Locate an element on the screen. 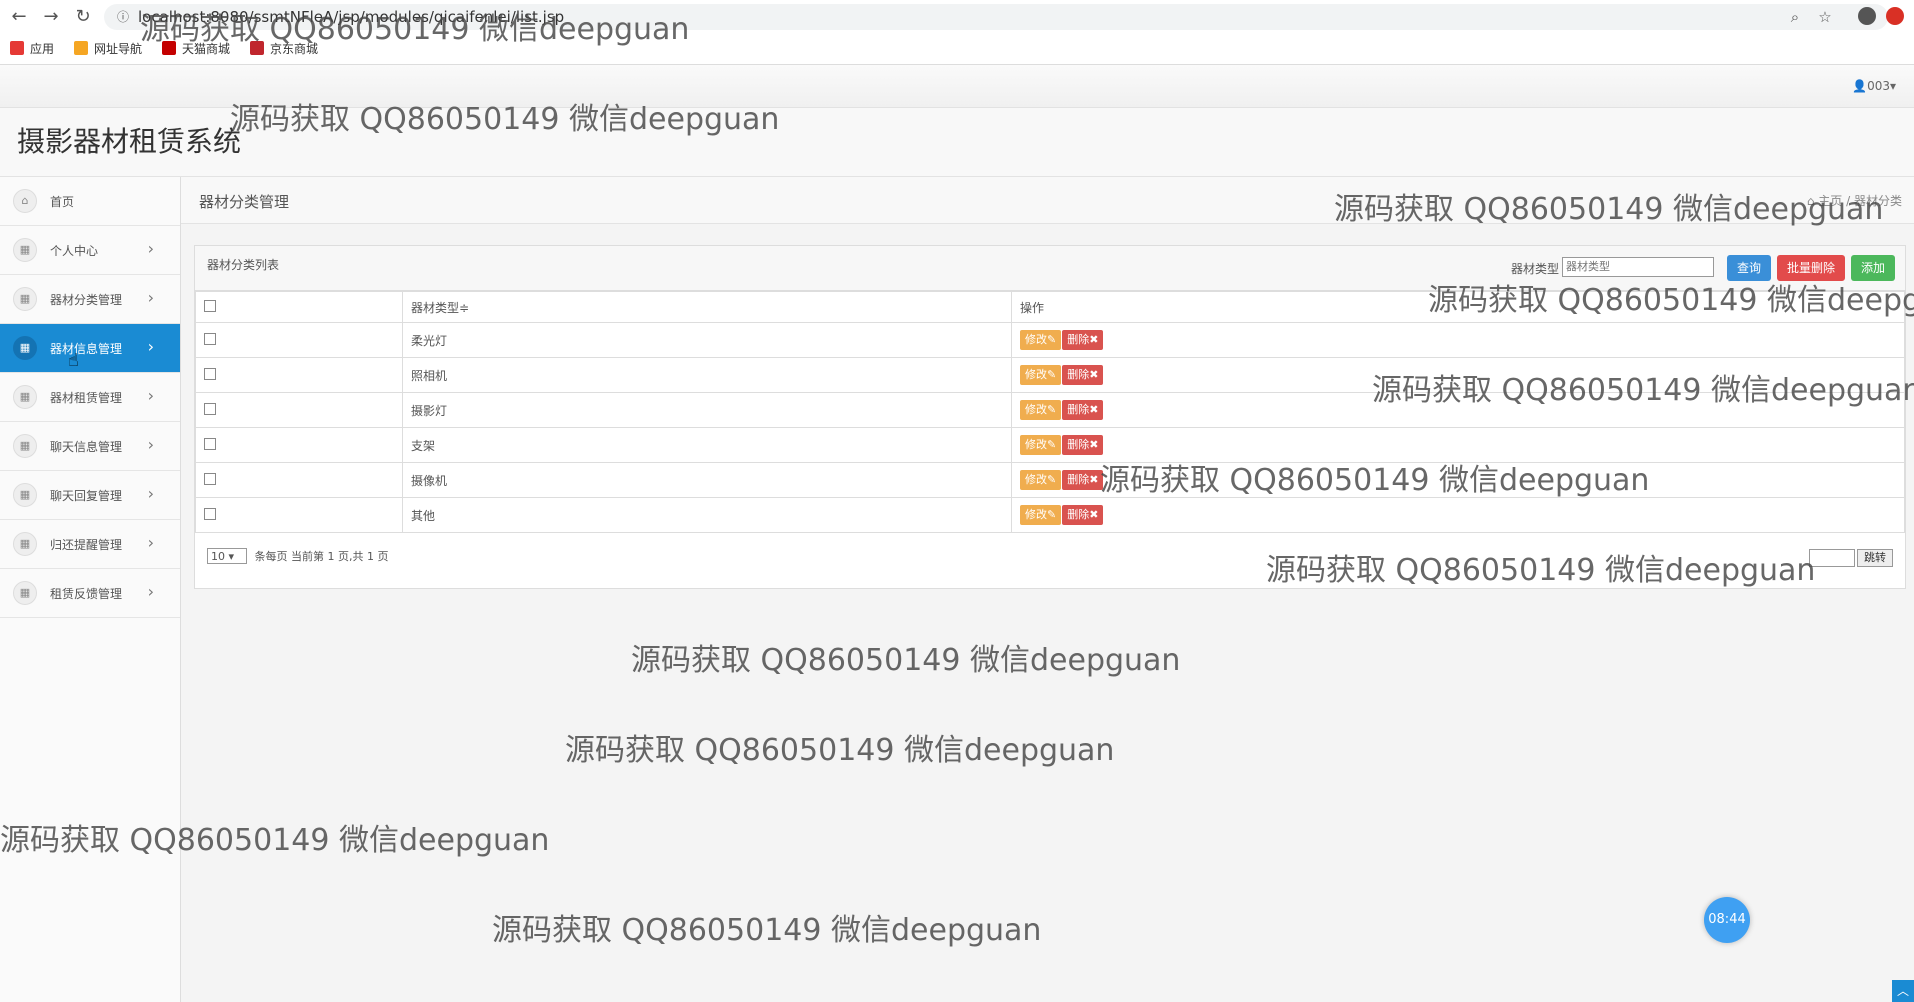  add-button: 添加 is located at coordinates (1873, 268).